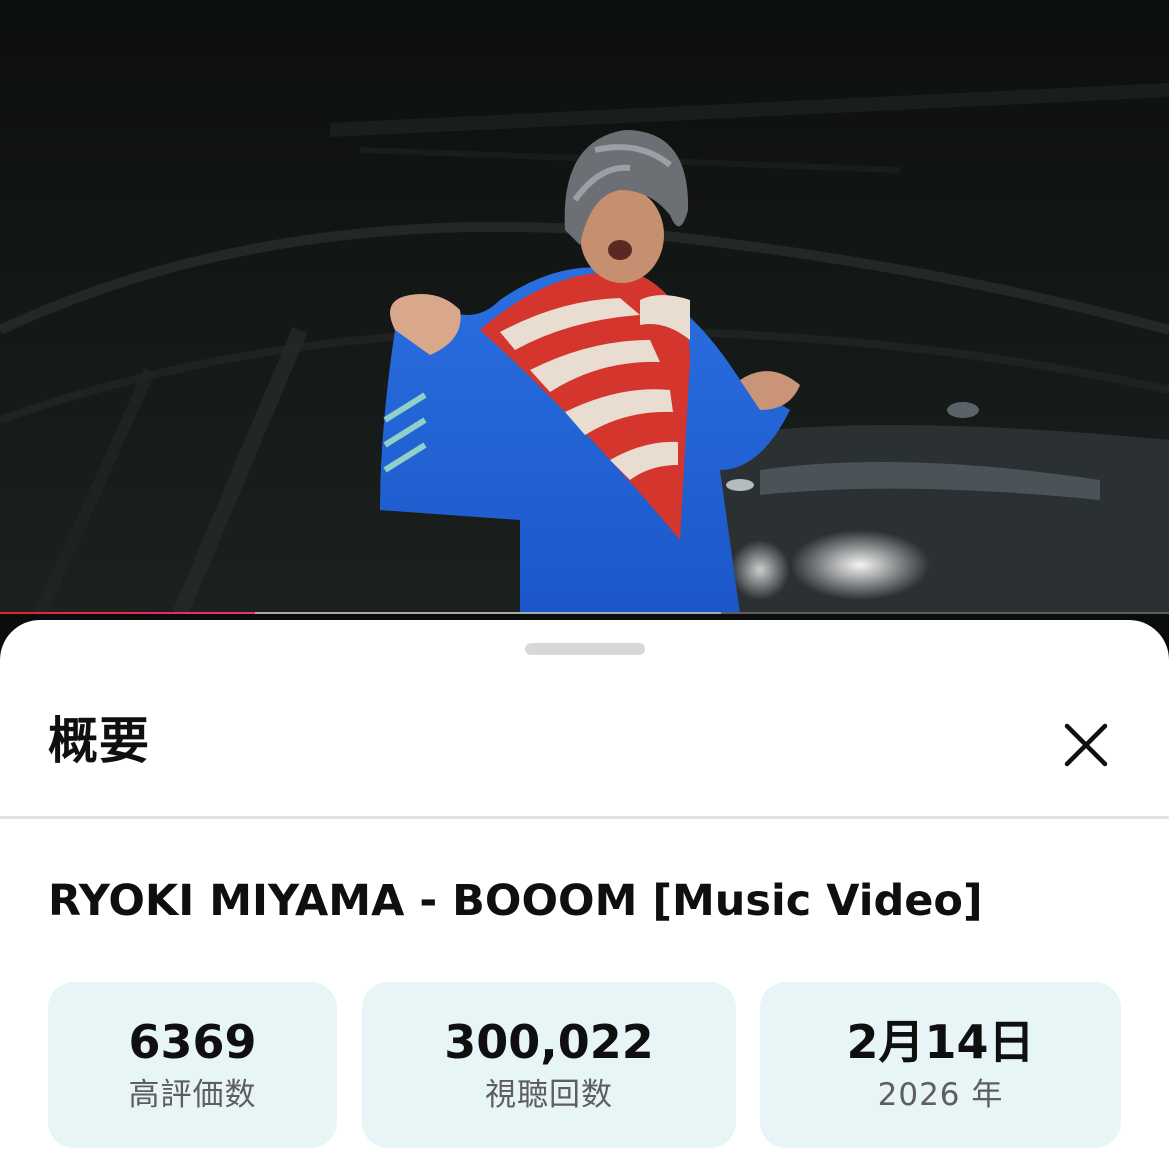  I want to click on views-count: 300,022, so click(549, 1042).